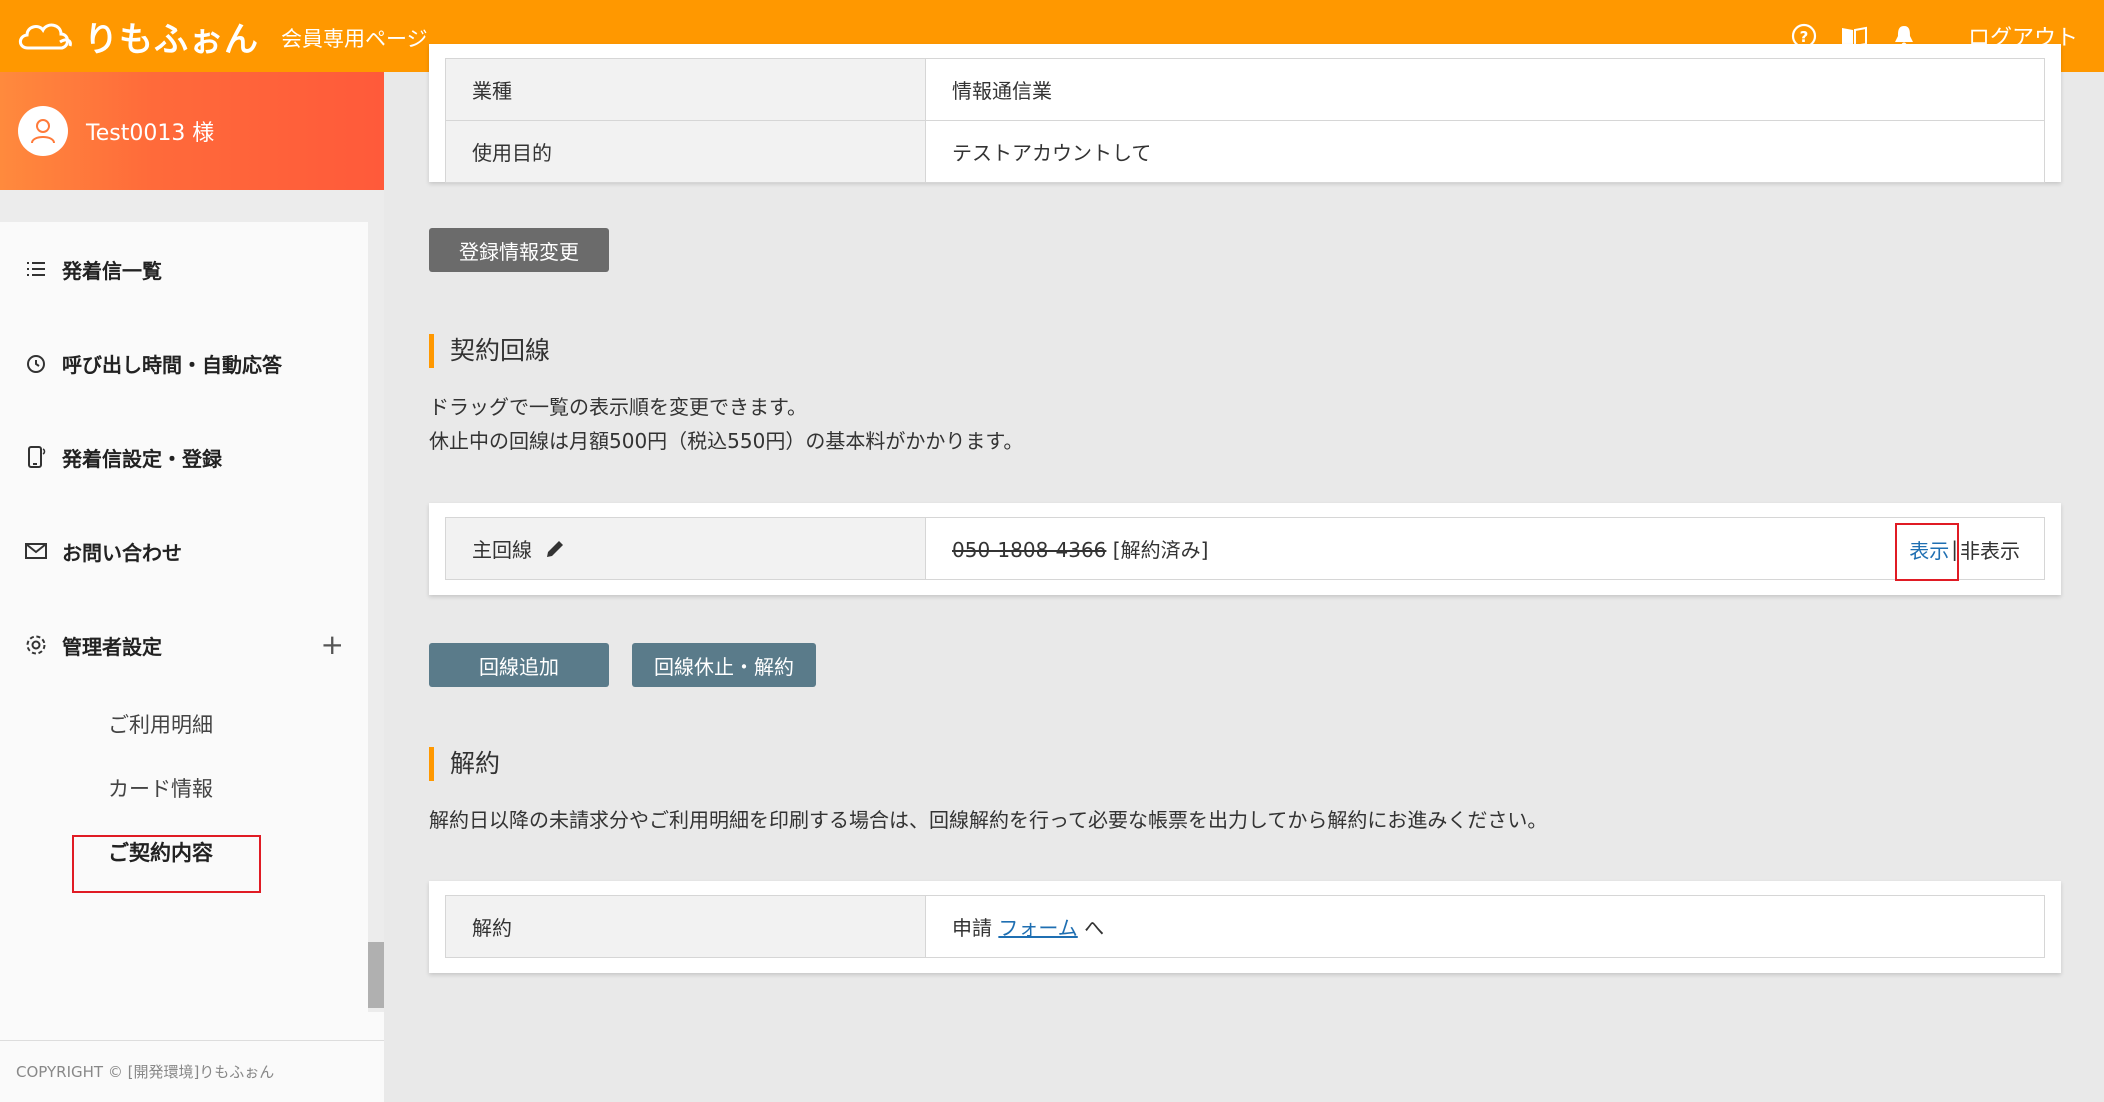  Describe the element at coordinates (685, 151) in the screenshot. I see `table-key: 使用目的` at that location.